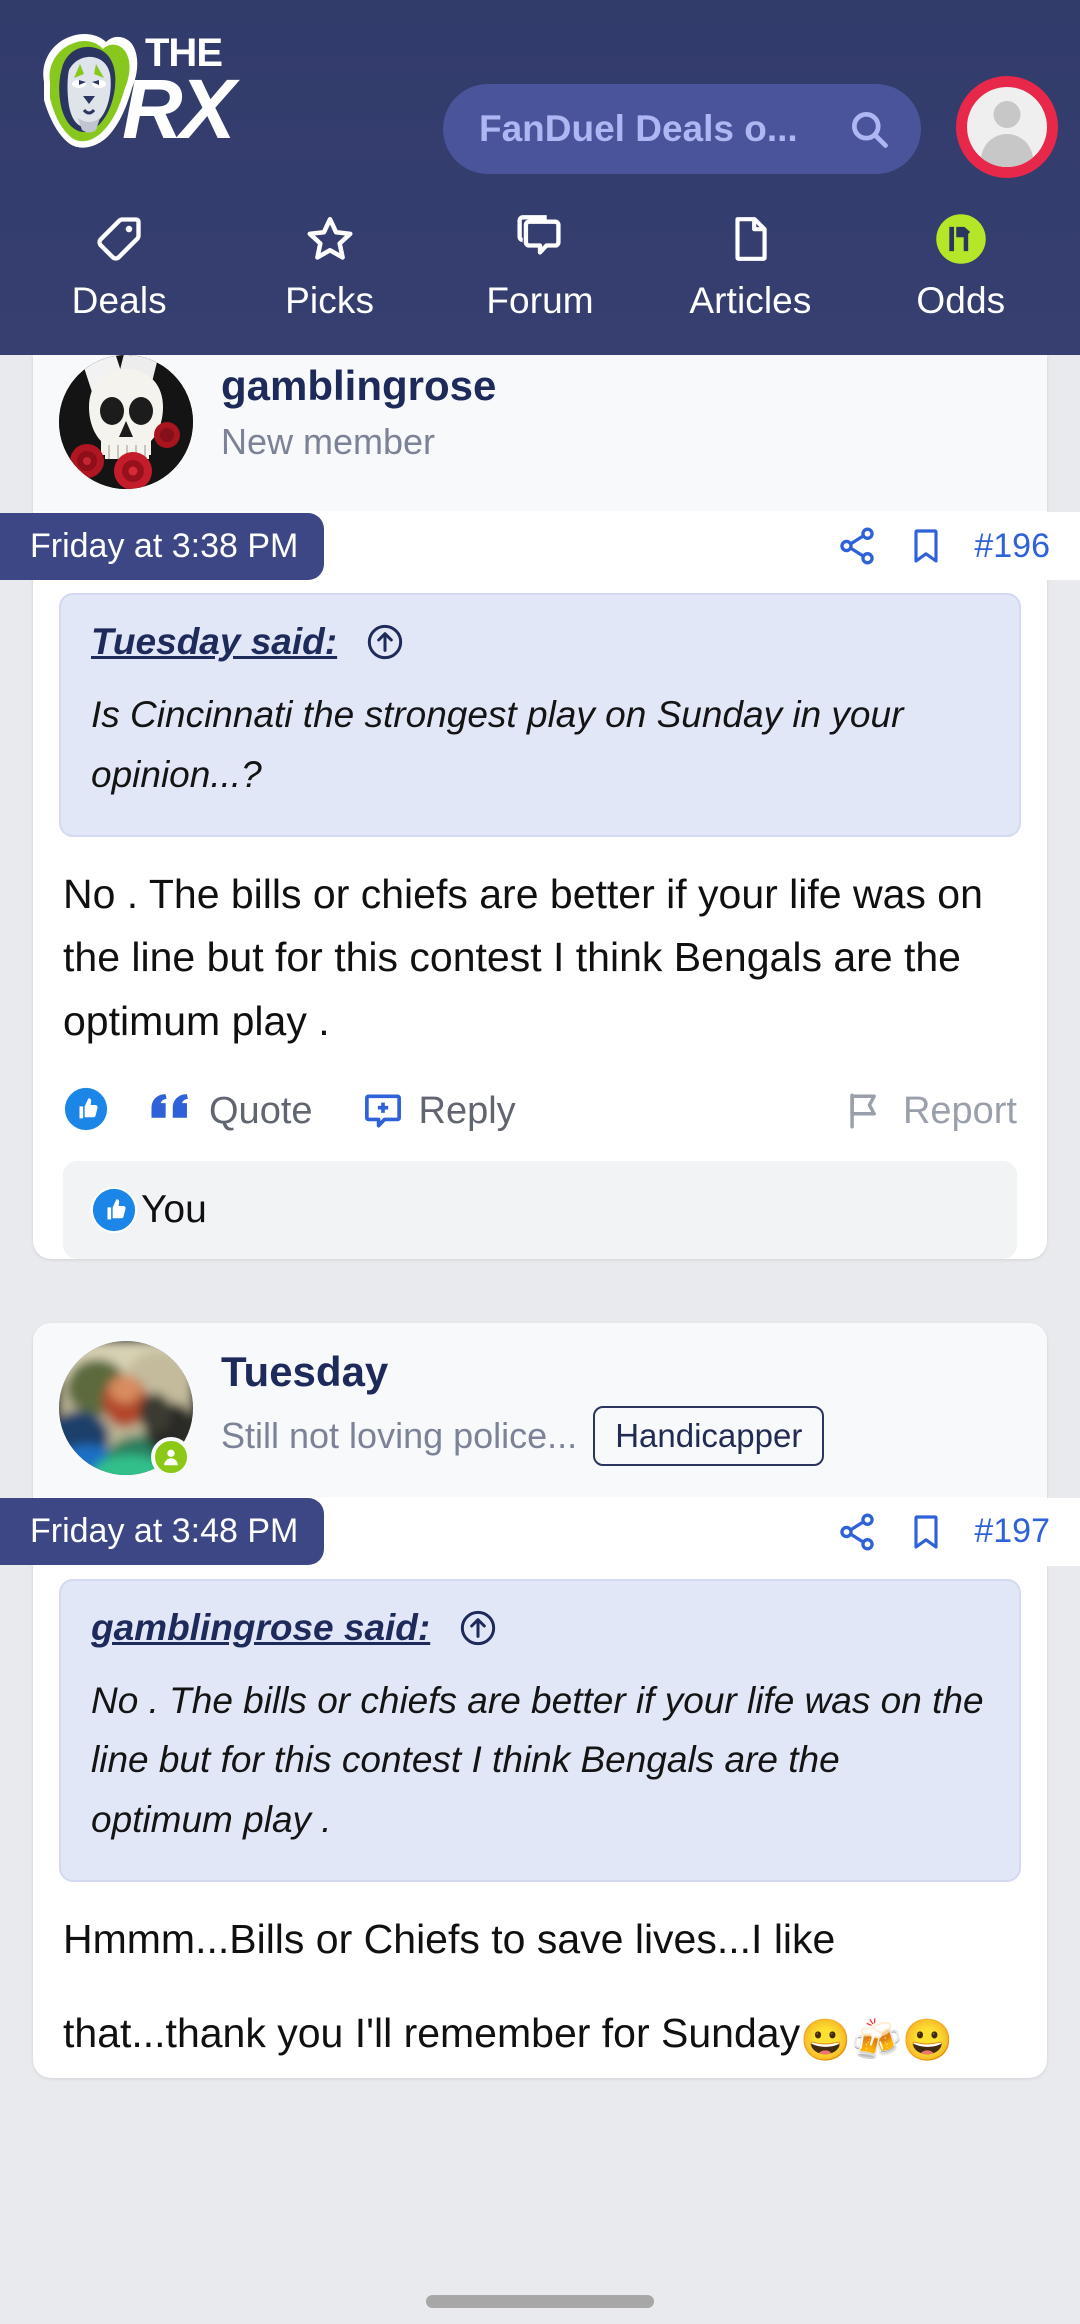 The height and width of the screenshot is (2324, 1080). Describe the element at coordinates (181, 109) in the screenshot. I see `svg-text: RX` at that location.